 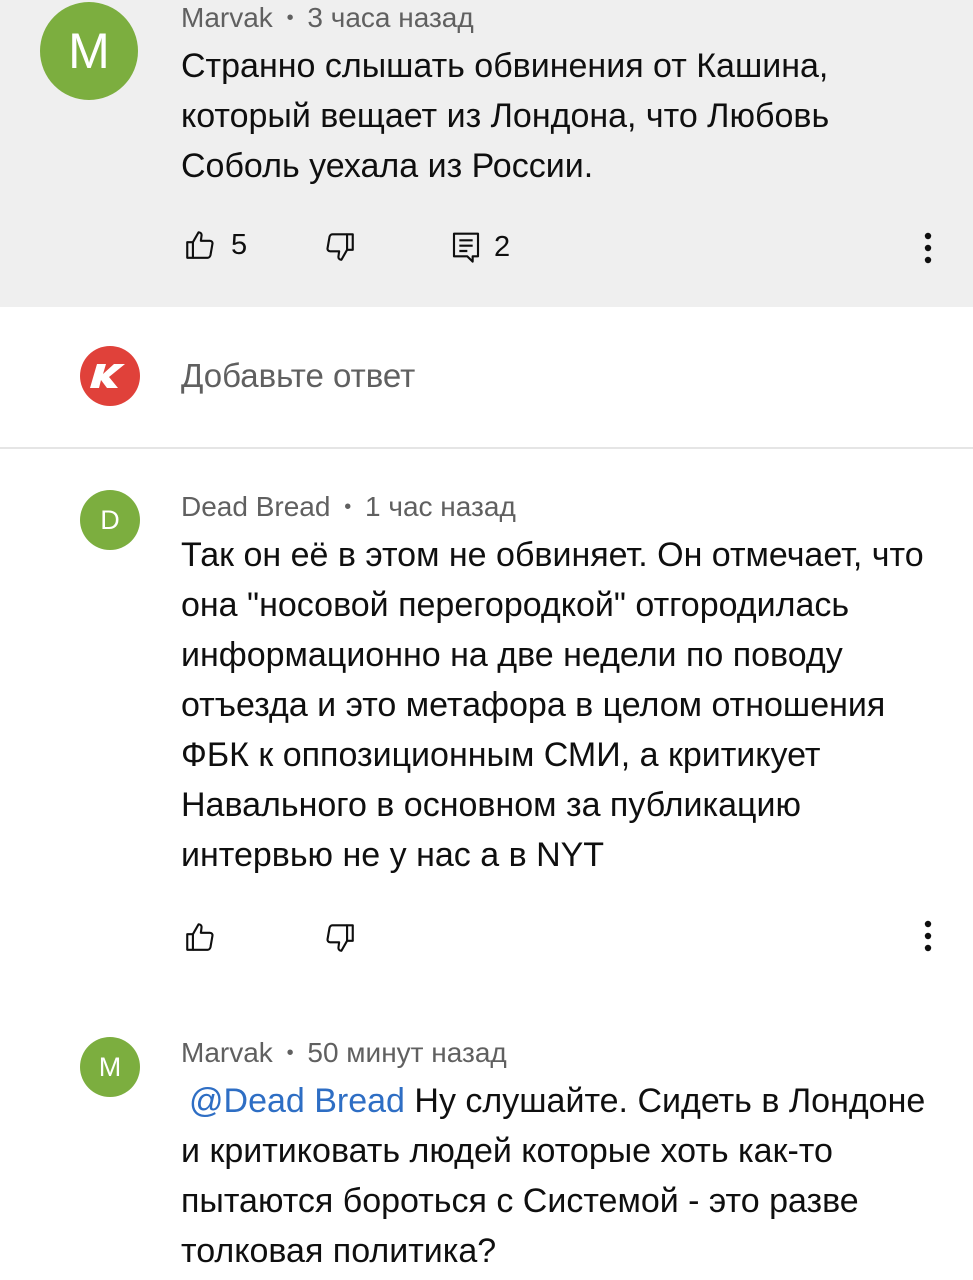 What do you see at coordinates (298, 376) in the screenshot?
I see `reply-input: Добавьте ответ` at bounding box center [298, 376].